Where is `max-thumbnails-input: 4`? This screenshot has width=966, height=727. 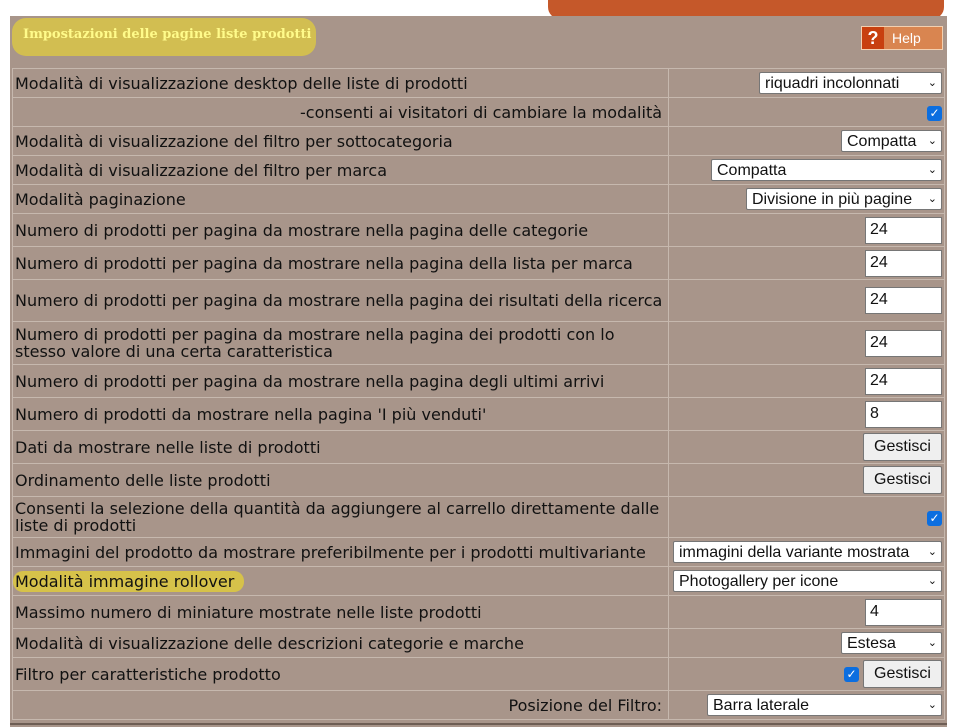 max-thumbnails-input: 4 is located at coordinates (903, 612).